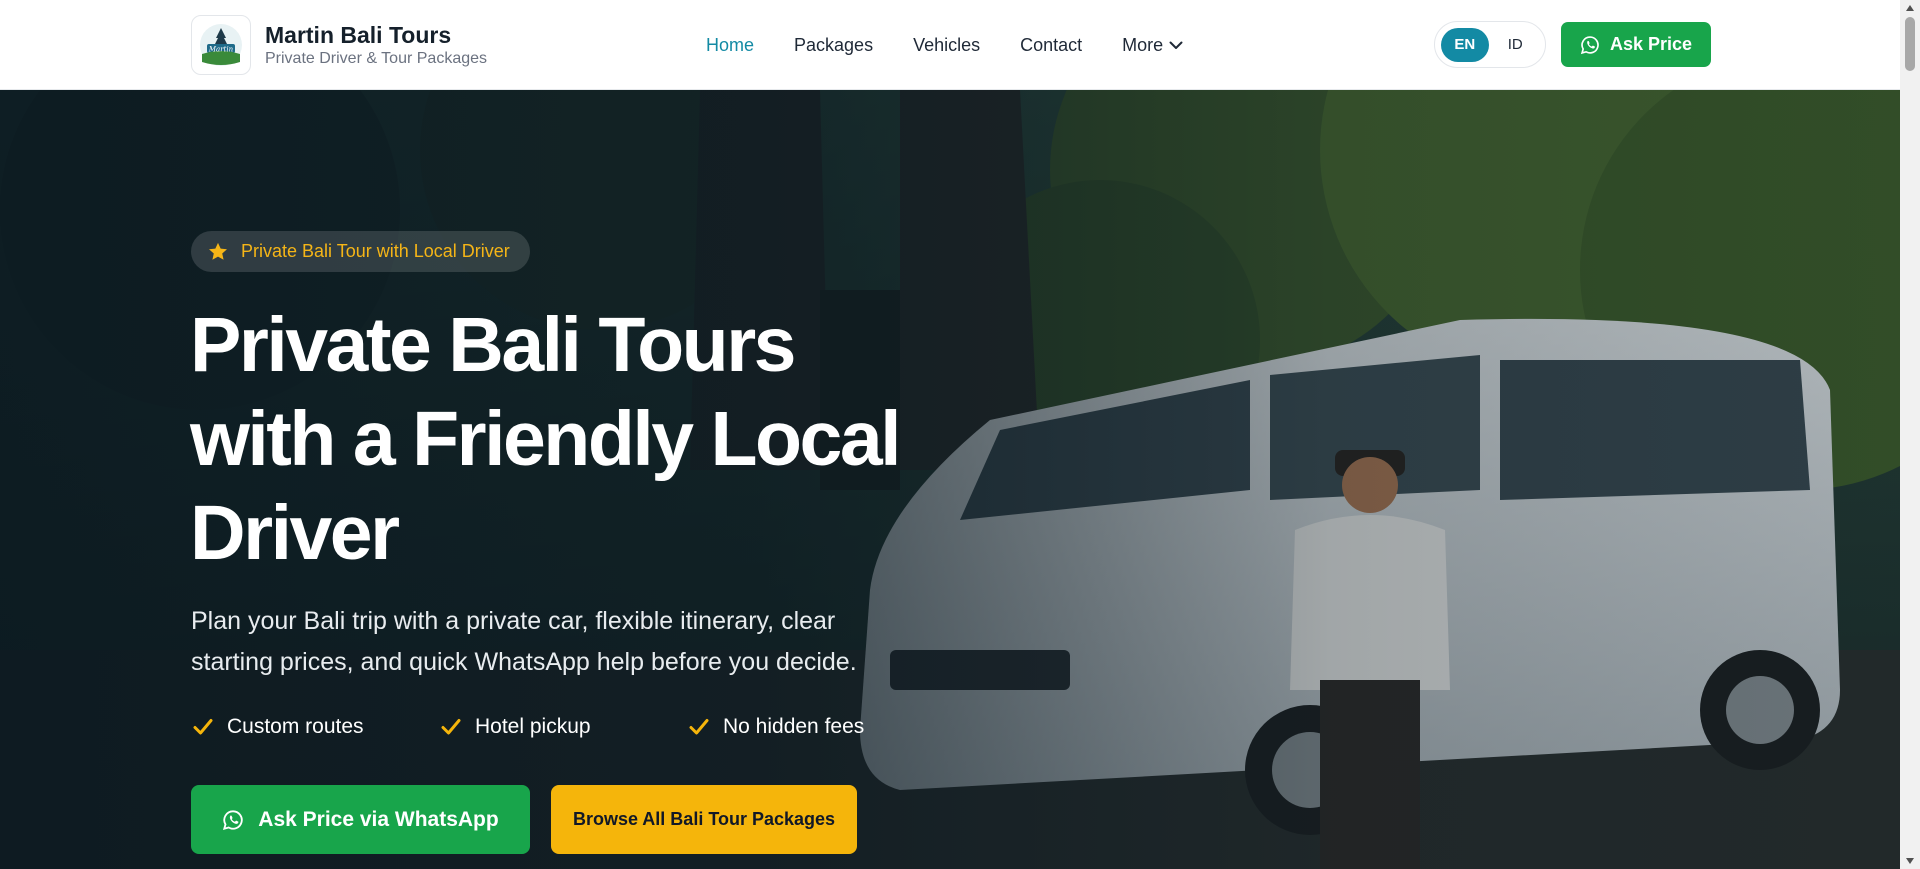 The width and height of the screenshot is (1920, 869). I want to click on main-nav: Home Packages Vehicles Contact More, so click(964, 45).